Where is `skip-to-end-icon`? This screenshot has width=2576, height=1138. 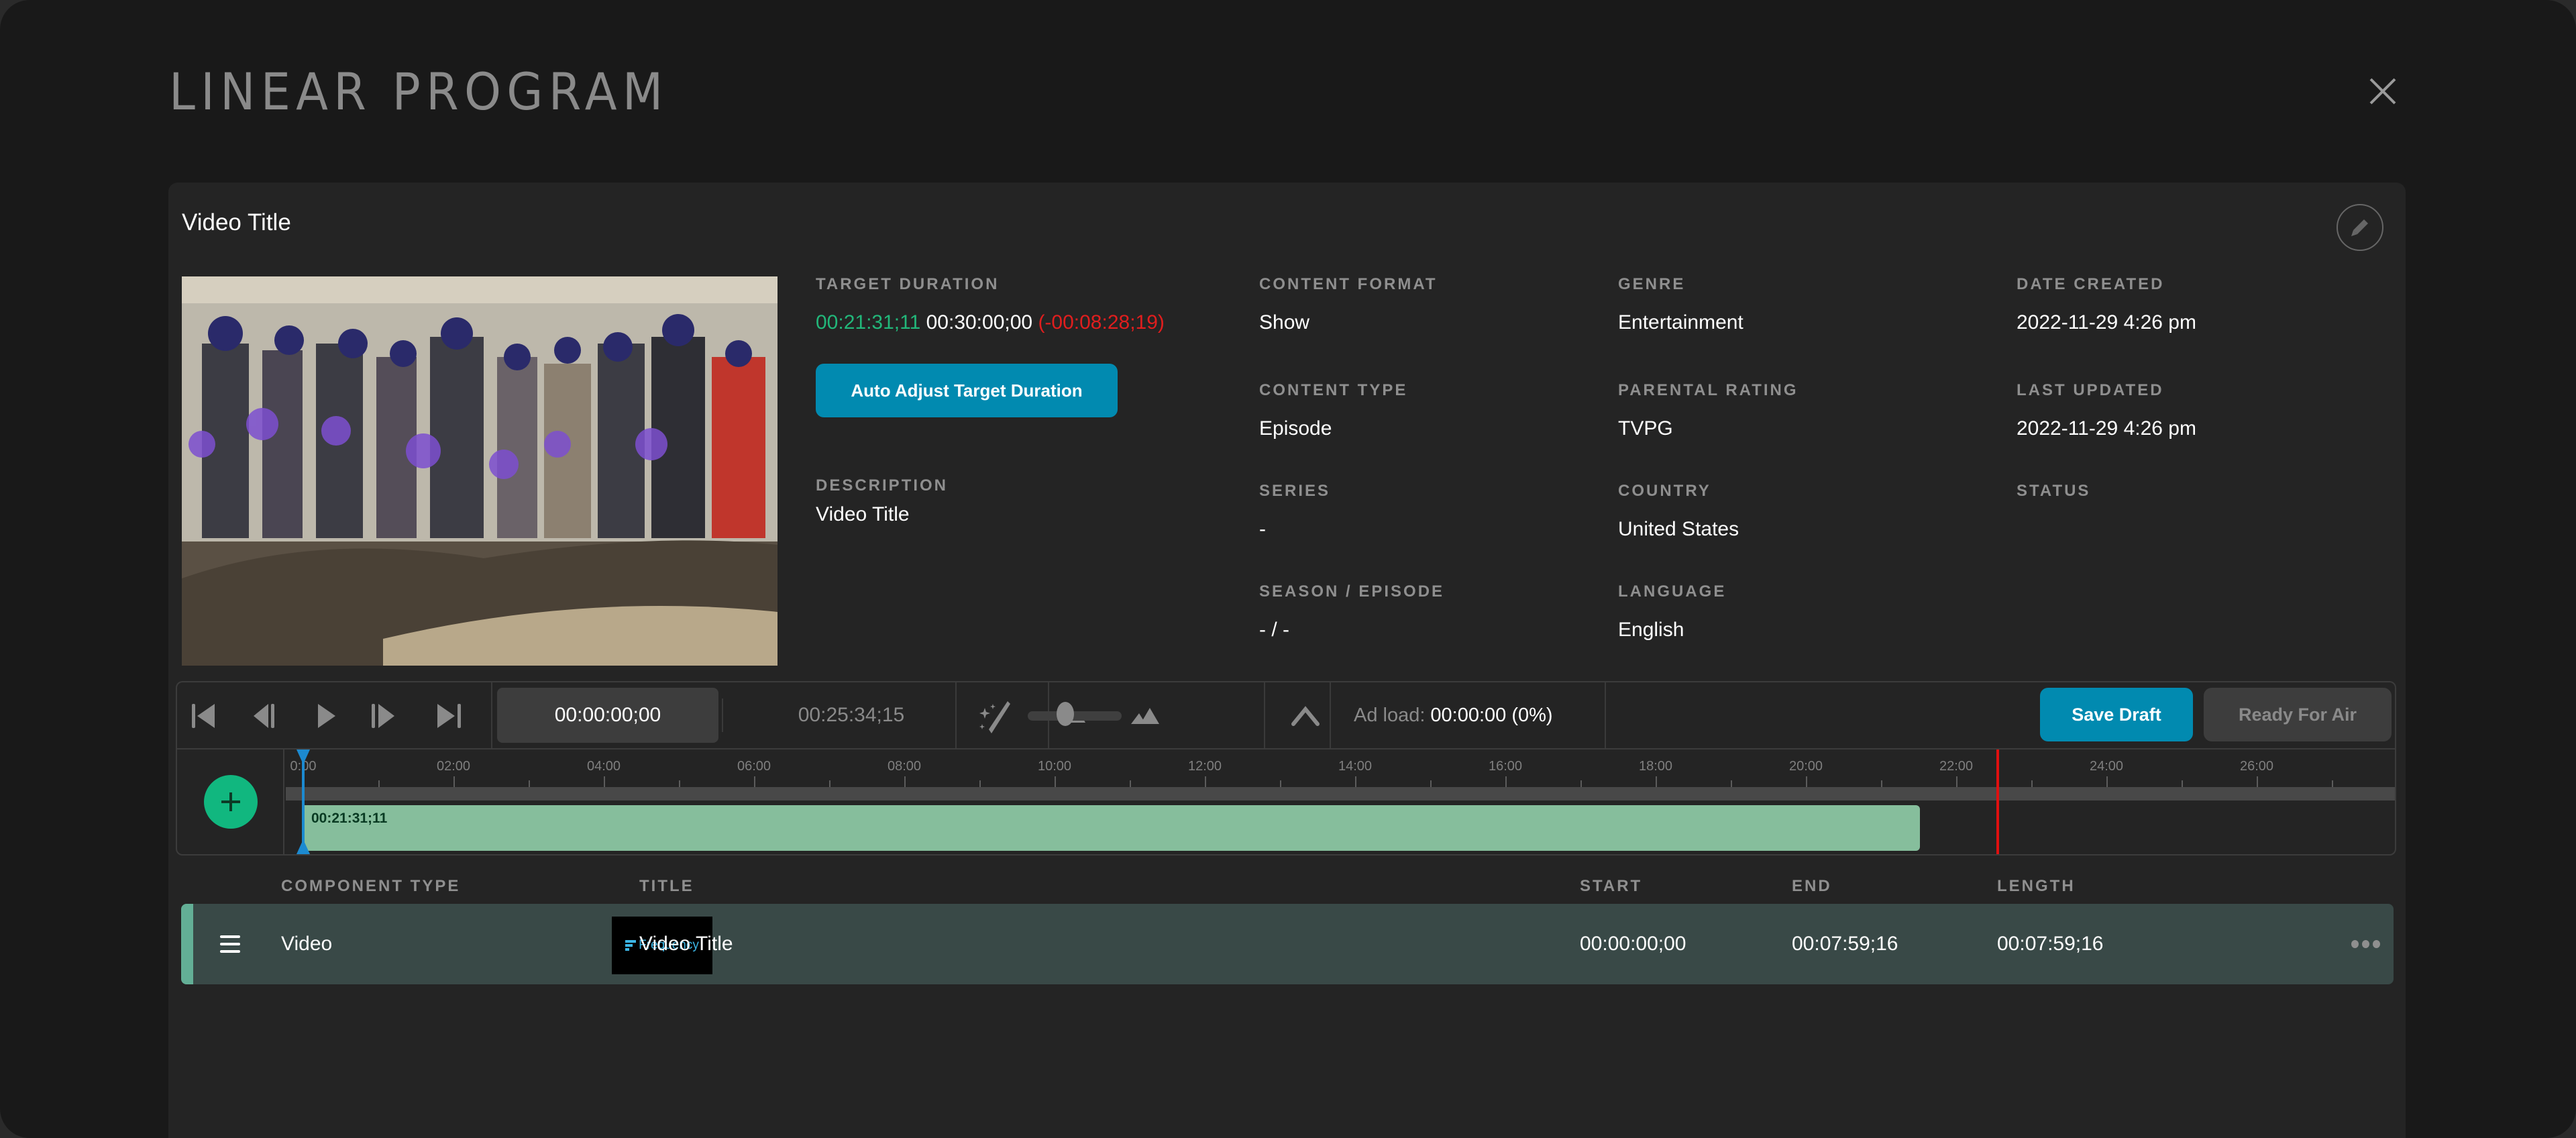
skip-to-end-icon is located at coordinates (449, 716).